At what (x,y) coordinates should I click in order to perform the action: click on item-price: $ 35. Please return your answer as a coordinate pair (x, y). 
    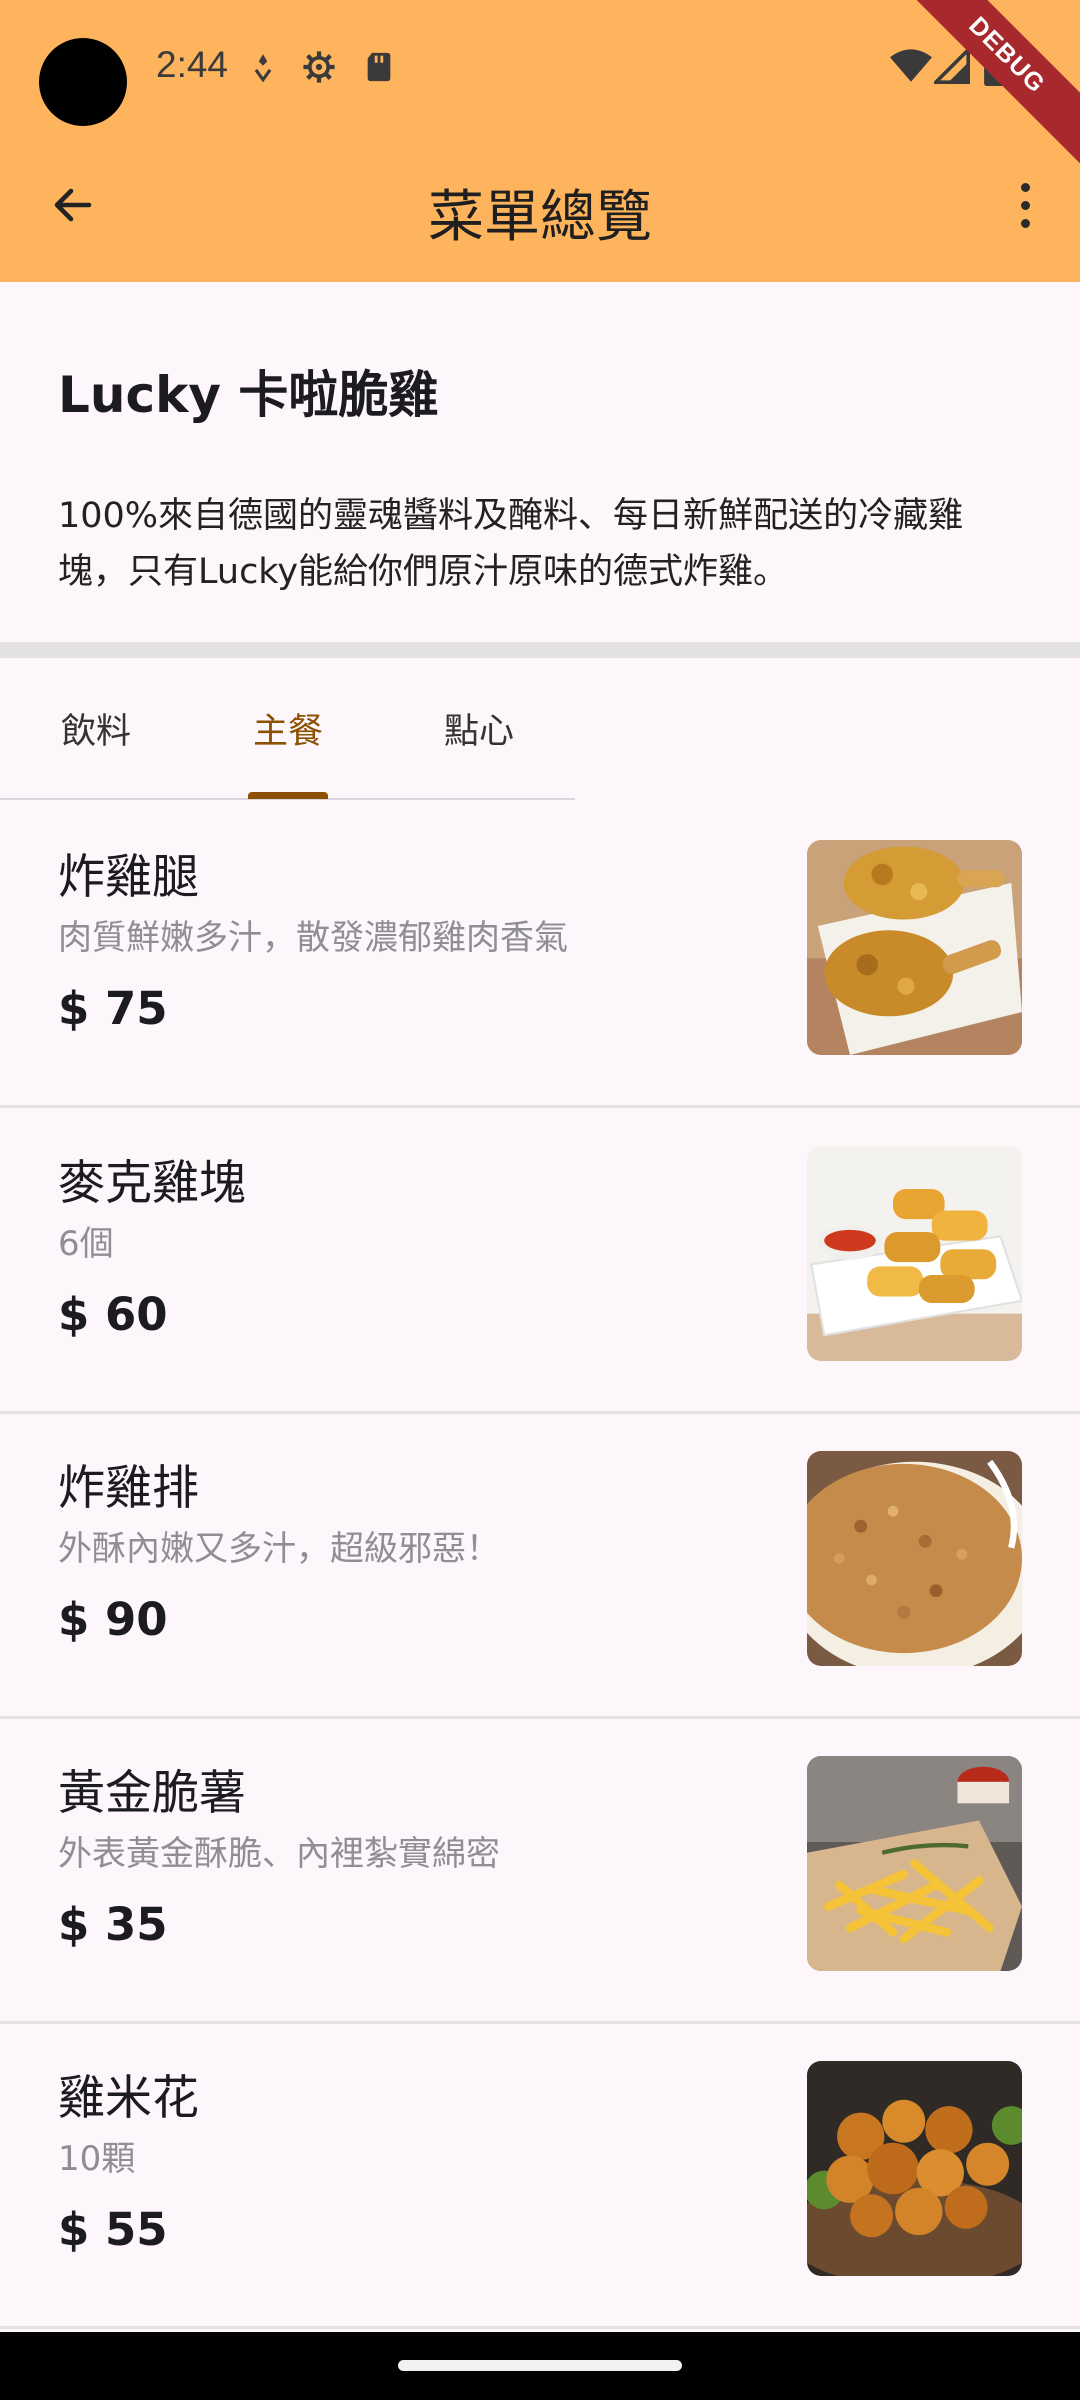
    Looking at the image, I should click on (113, 1924).